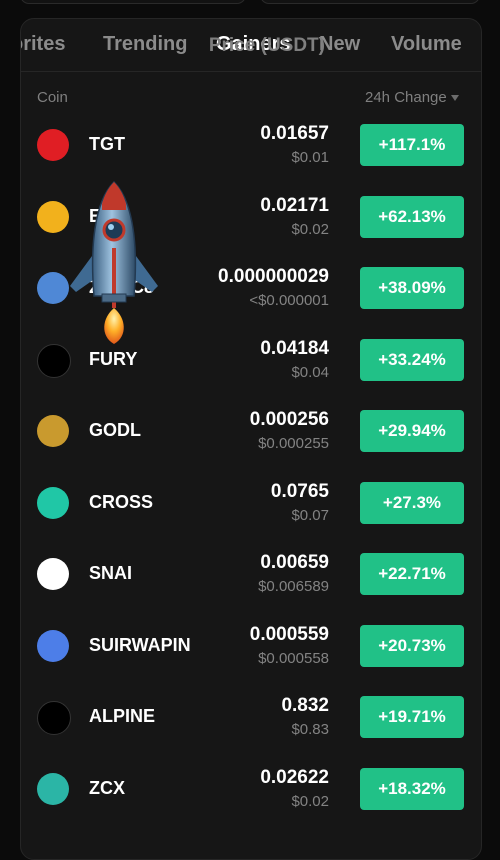  What do you see at coordinates (54, 360) in the screenshot?
I see `fury-logo-icon` at bounding box center [54, 360].